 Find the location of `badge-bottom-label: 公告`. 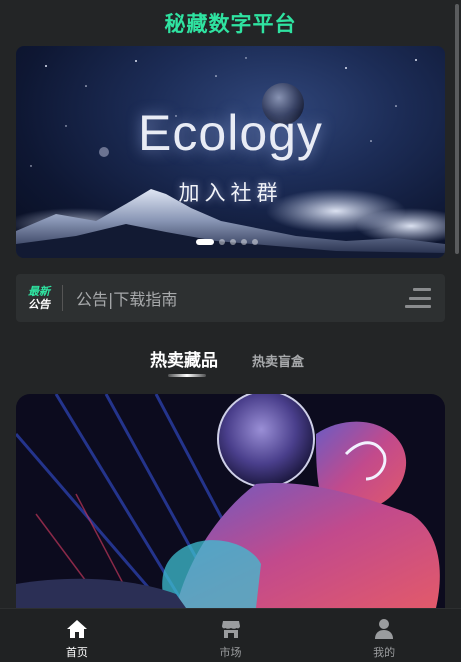

badge-bottom-label: 公告 is located at coordinates (39, 304).